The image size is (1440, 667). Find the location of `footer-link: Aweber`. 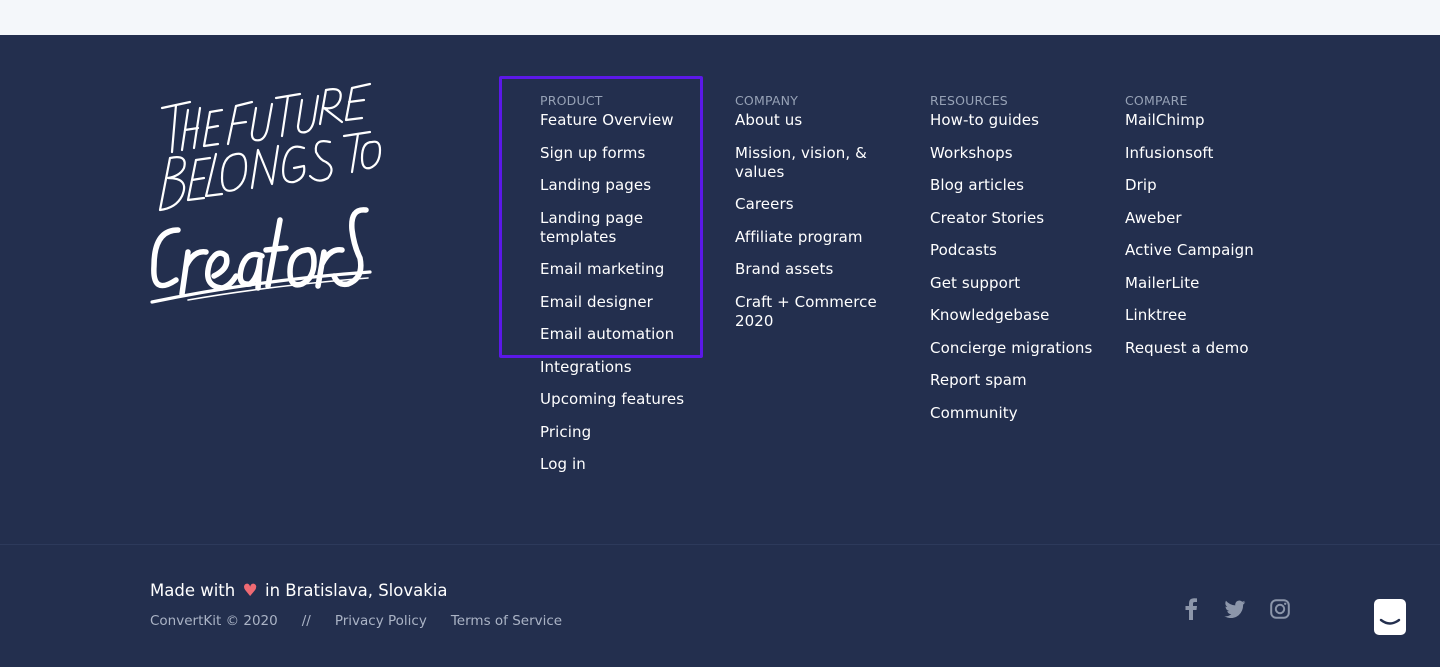

footer-link: Aweber is located at coordinates (1210, 218).